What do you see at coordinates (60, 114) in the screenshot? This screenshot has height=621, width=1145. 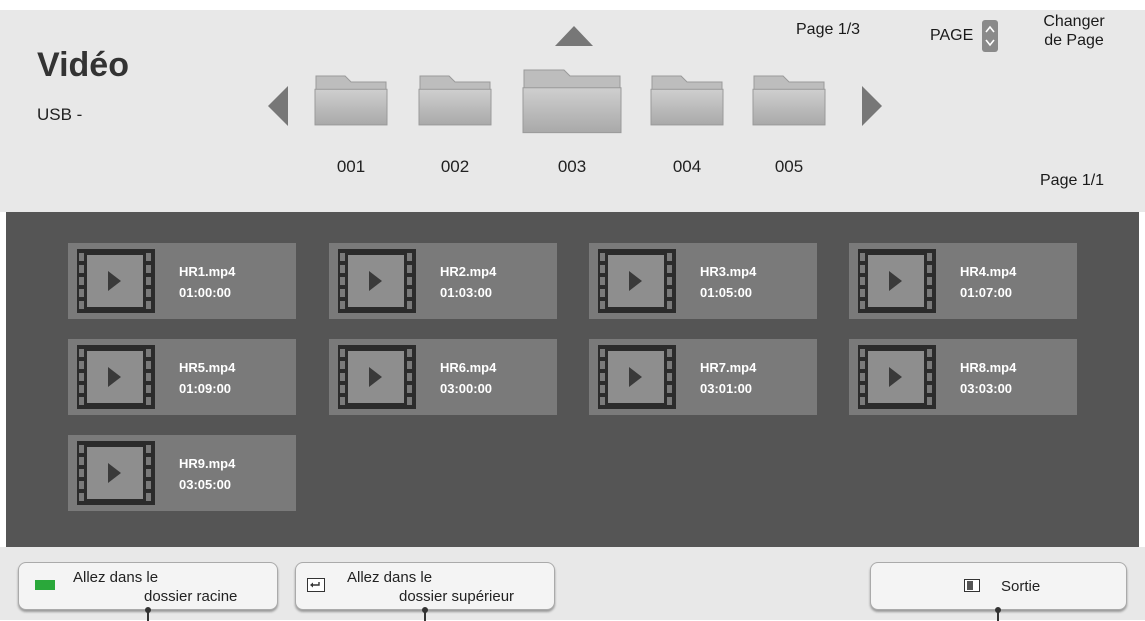 I see `source-label: USB -` at bounding box center [60, 114].